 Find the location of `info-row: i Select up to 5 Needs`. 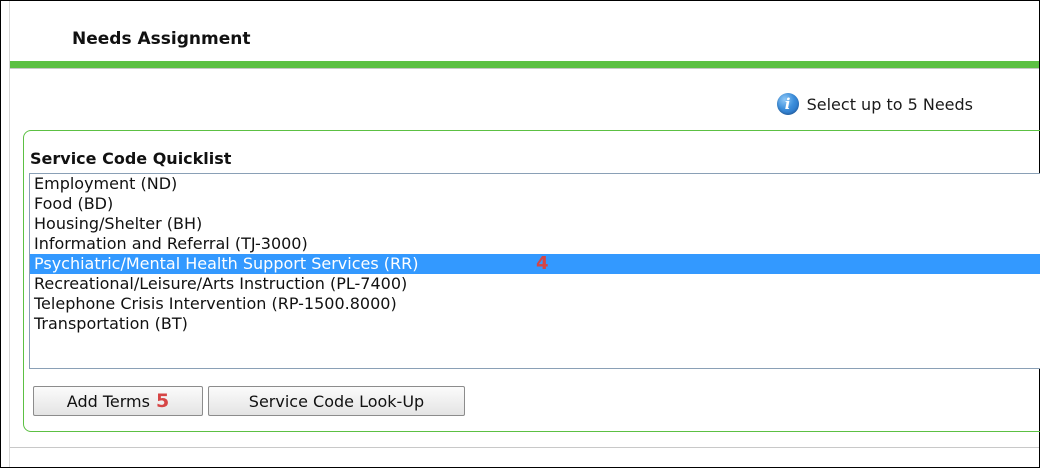

info-row: i Select up to 5 Needs is located at coordinates (874, 104).